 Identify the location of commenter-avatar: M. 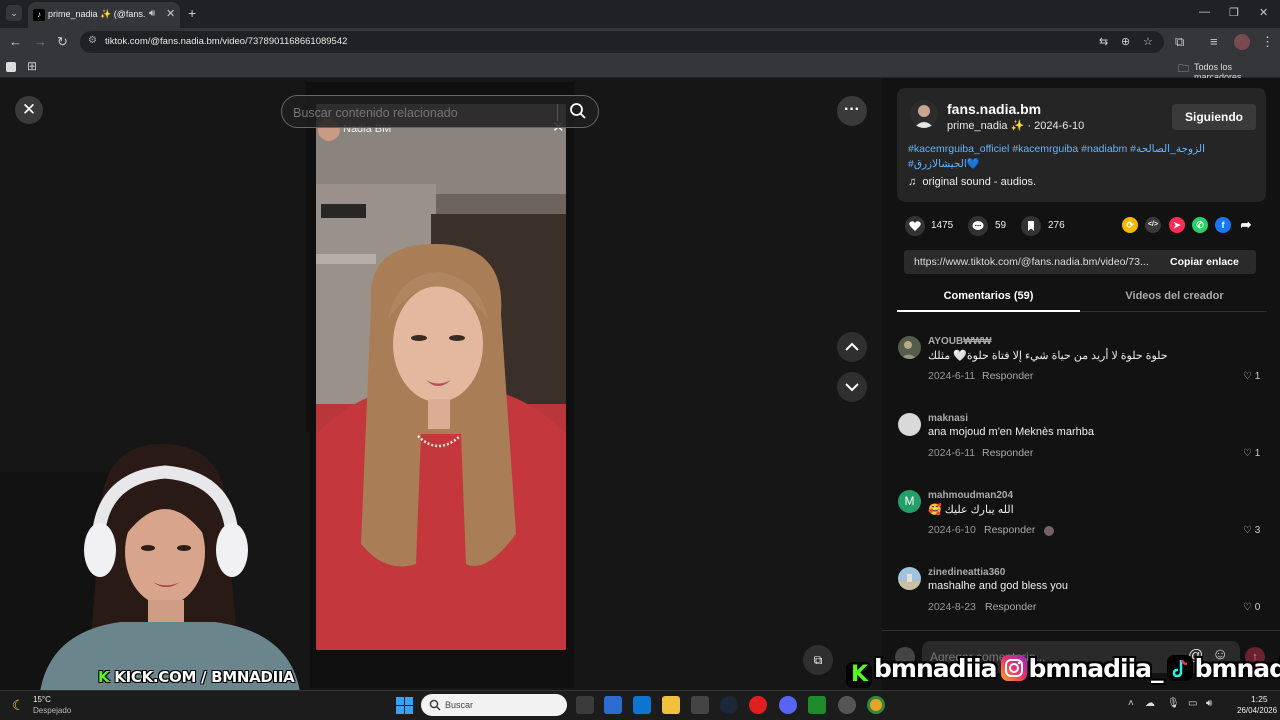
(909, 501).